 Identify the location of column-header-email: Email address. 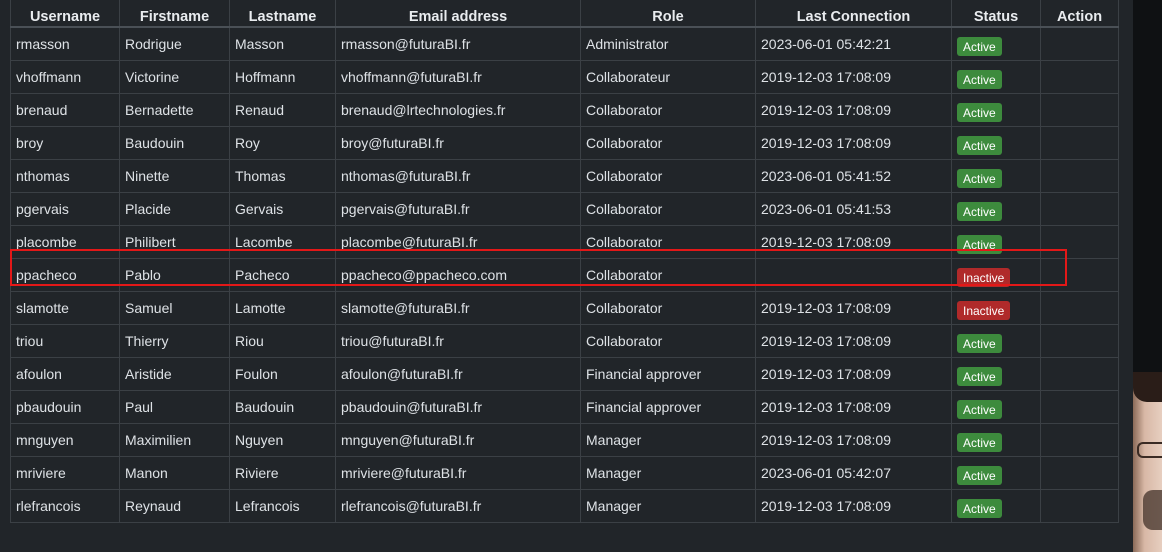
(458, 14).